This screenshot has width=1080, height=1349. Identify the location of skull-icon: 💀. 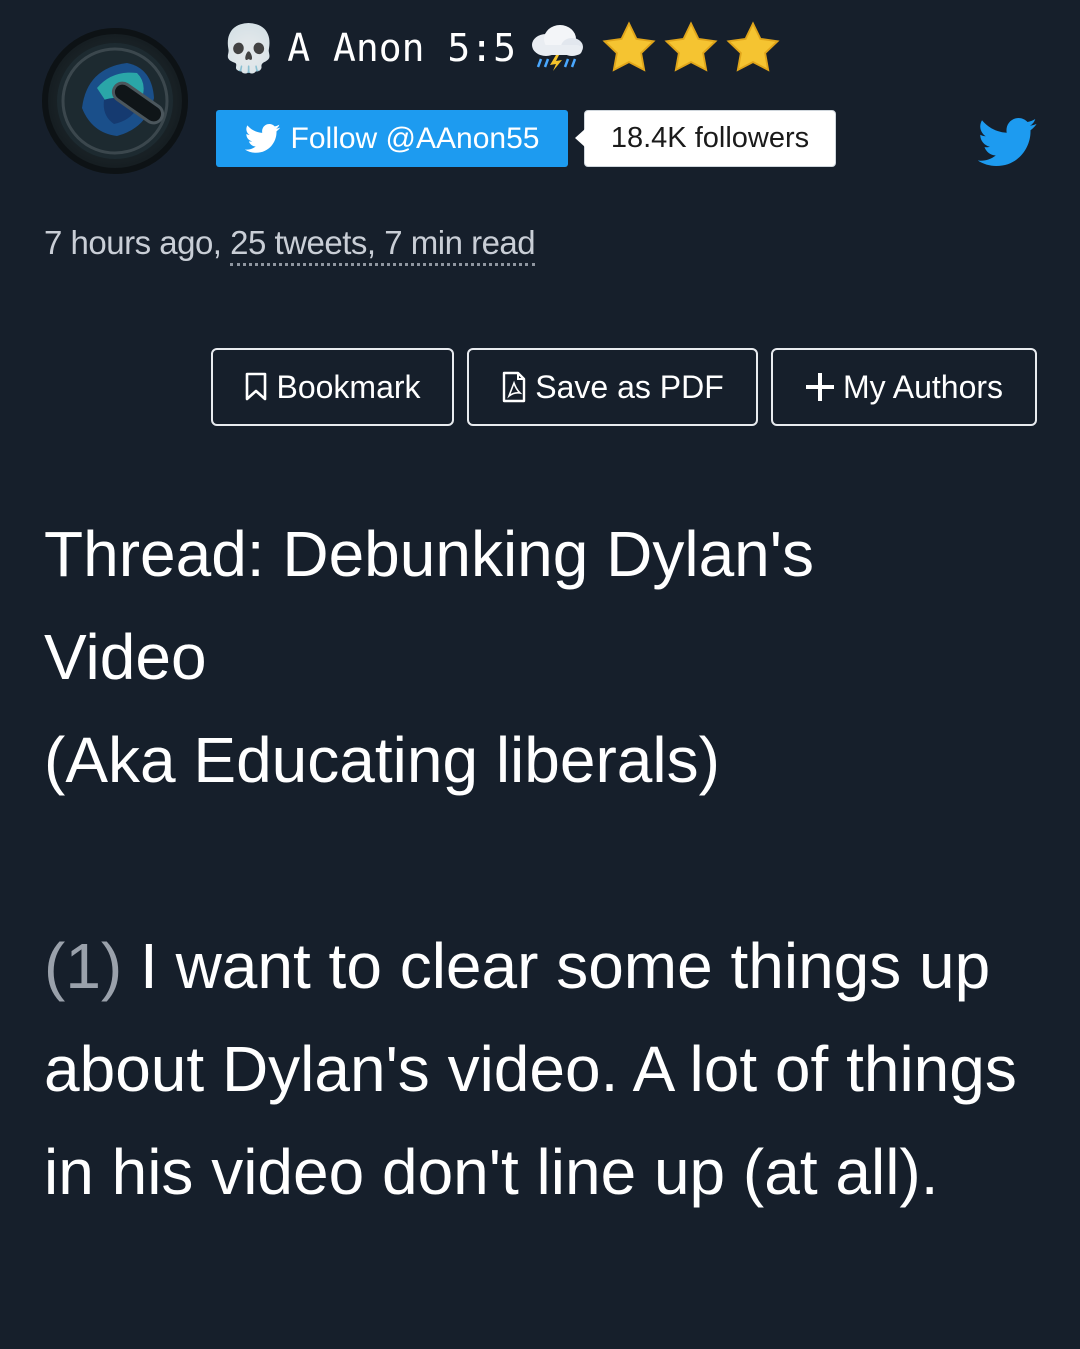
(249, 48).